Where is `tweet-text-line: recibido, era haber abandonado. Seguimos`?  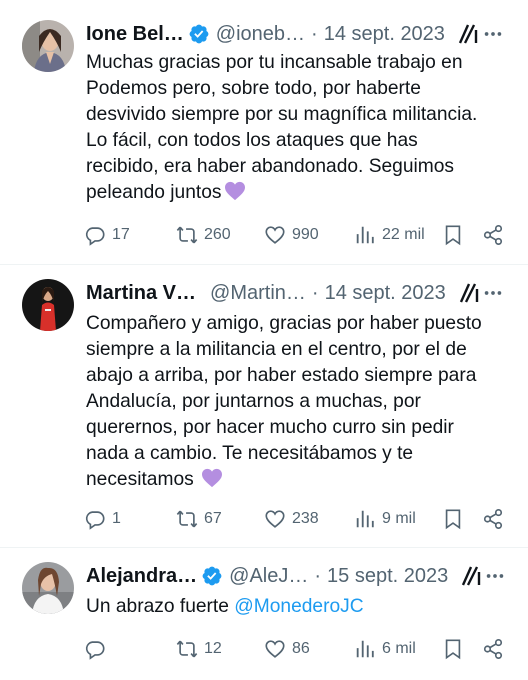
tweet-text-line: recibido, era haber abandonado. Seguimos is located at coordinates (270, 166).